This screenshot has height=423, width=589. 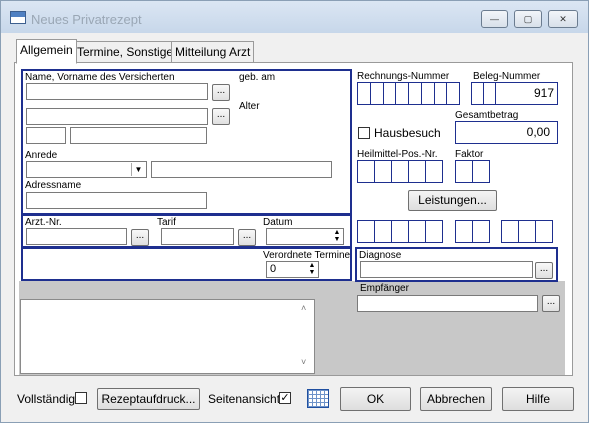 I want to click on doctor-group: Arzt.-Nr. Tarif Datum ... ... ▲ ▼, so click(x=186, y=231).